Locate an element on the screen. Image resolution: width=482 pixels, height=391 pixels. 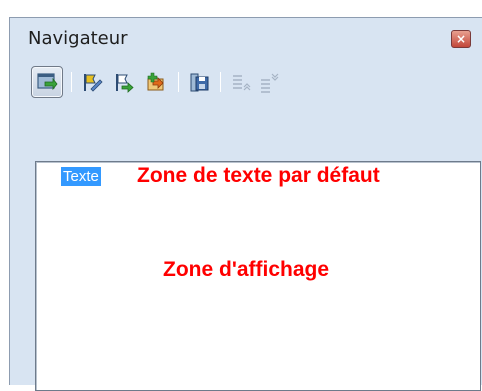
save-document-icon is located at coordinates (199, 82).